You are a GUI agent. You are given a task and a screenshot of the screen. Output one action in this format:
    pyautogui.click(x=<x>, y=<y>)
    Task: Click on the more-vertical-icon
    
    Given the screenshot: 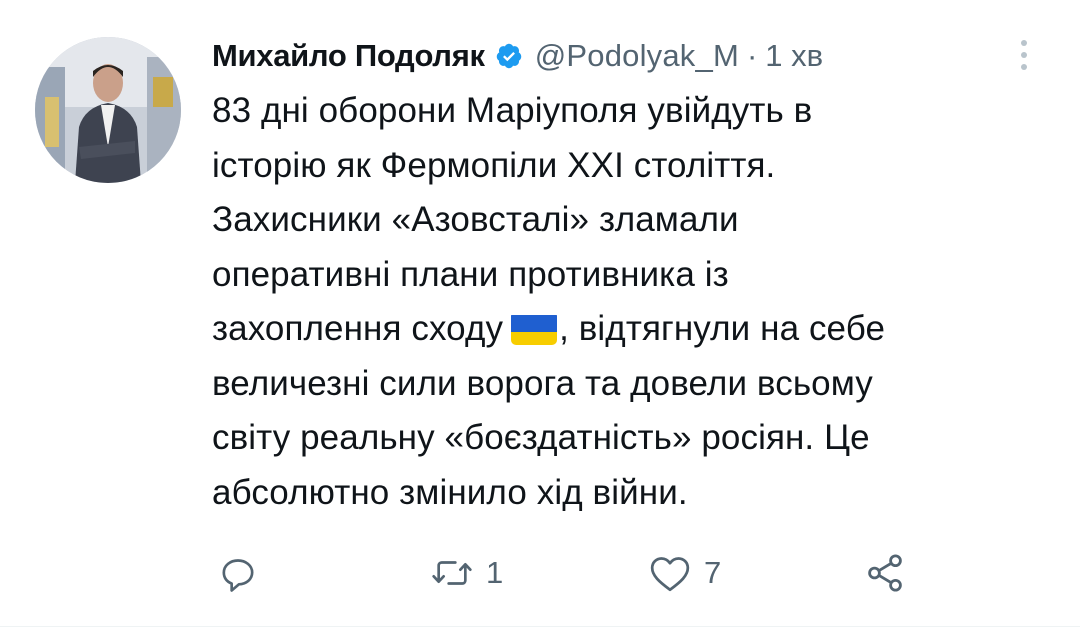 What is the action you would take?
    pyautogui.click(x=1024, y=55)
    